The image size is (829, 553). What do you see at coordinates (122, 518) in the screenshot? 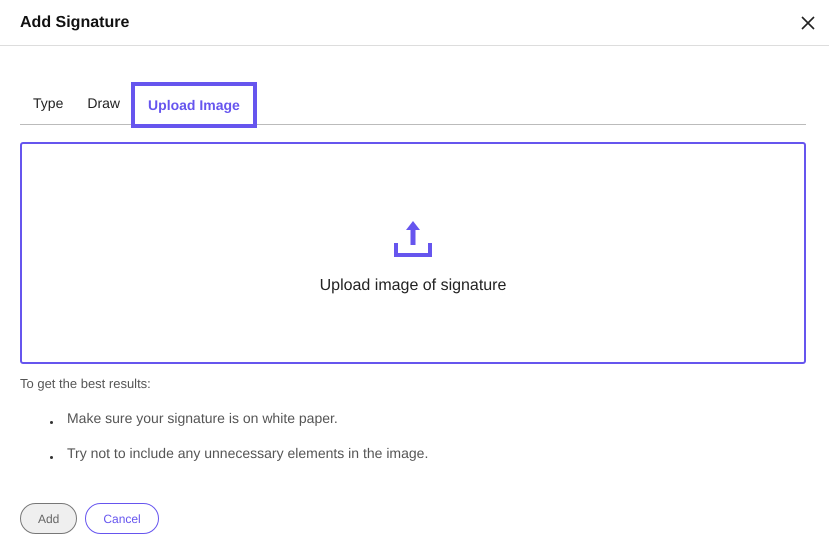
I see `cancel-button: Cancel` at bounding box center [122, 518].